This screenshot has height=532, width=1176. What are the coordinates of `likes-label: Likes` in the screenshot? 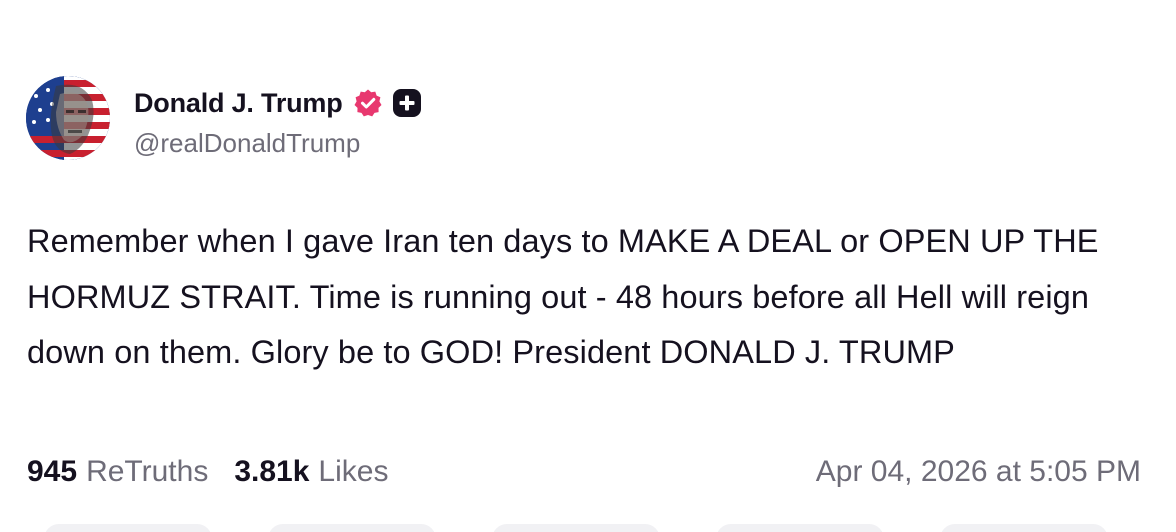 It's located at (353, 471).